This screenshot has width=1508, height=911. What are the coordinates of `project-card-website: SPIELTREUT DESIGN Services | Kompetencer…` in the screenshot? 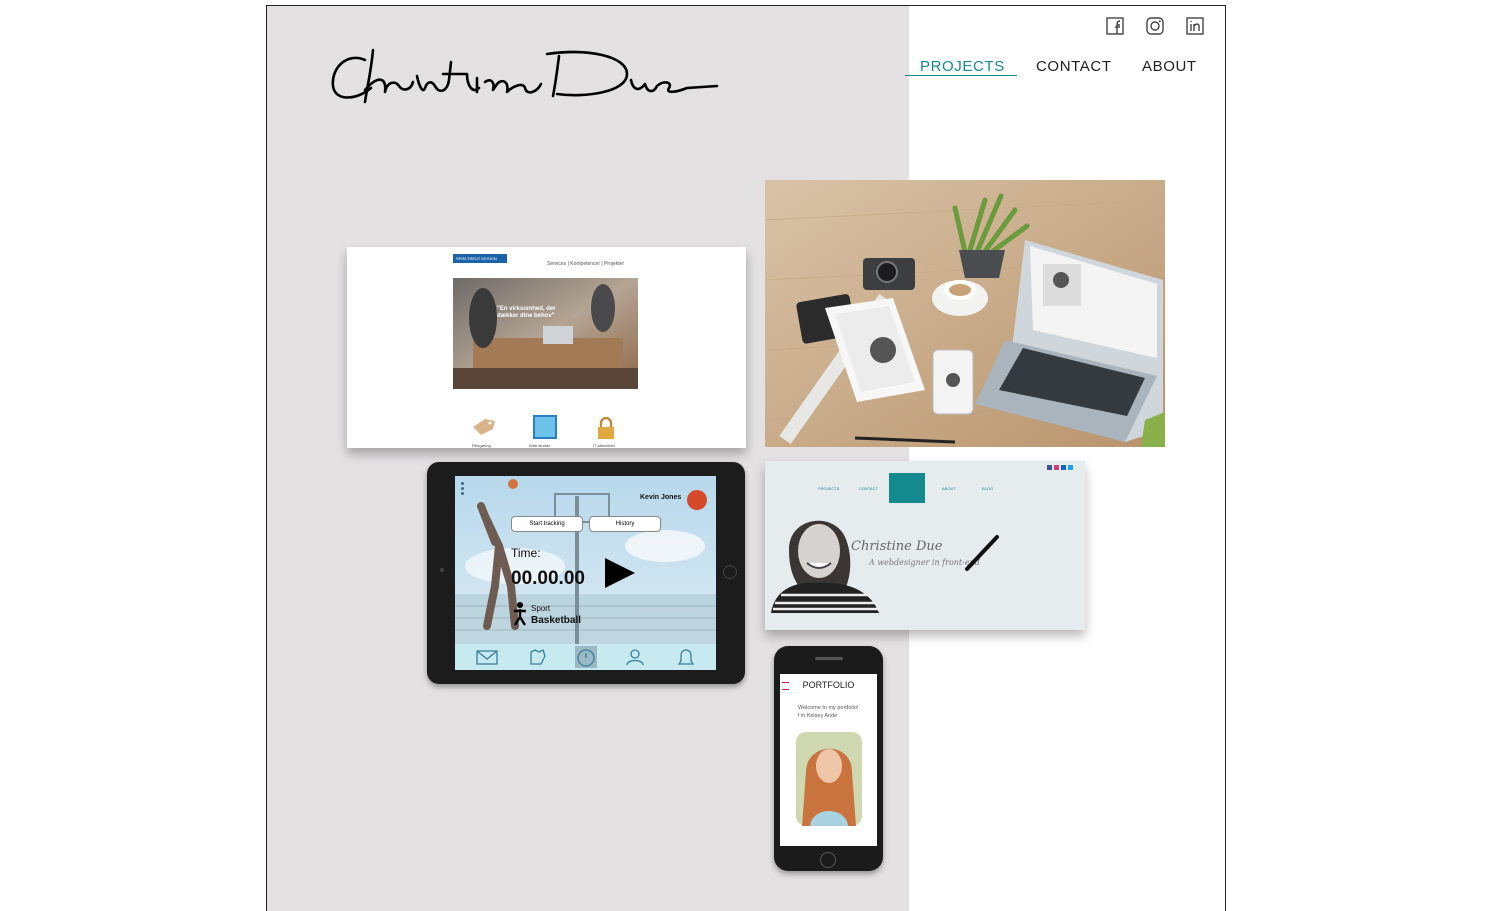 It's located at (546, 347).